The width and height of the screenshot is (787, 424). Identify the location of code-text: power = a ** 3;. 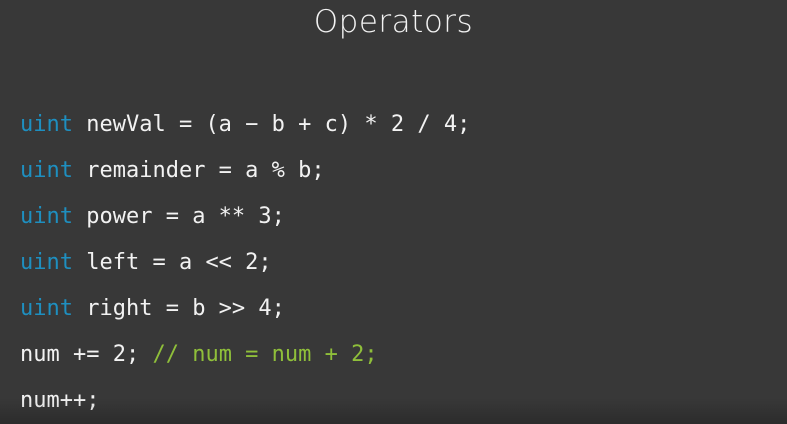
(185, 216).